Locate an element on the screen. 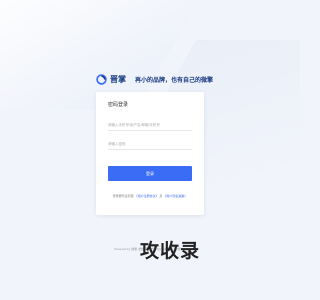 This screenshot has height=300, width=320. login-title: 密码登录 is located at coordinates (118, 105).